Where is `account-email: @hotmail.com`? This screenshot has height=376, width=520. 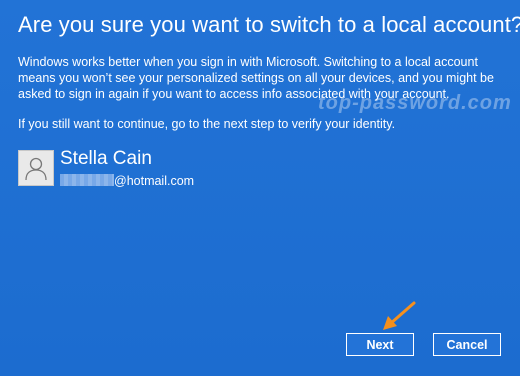 account-email: @hotmail.com is located at coordinates (127, 181).